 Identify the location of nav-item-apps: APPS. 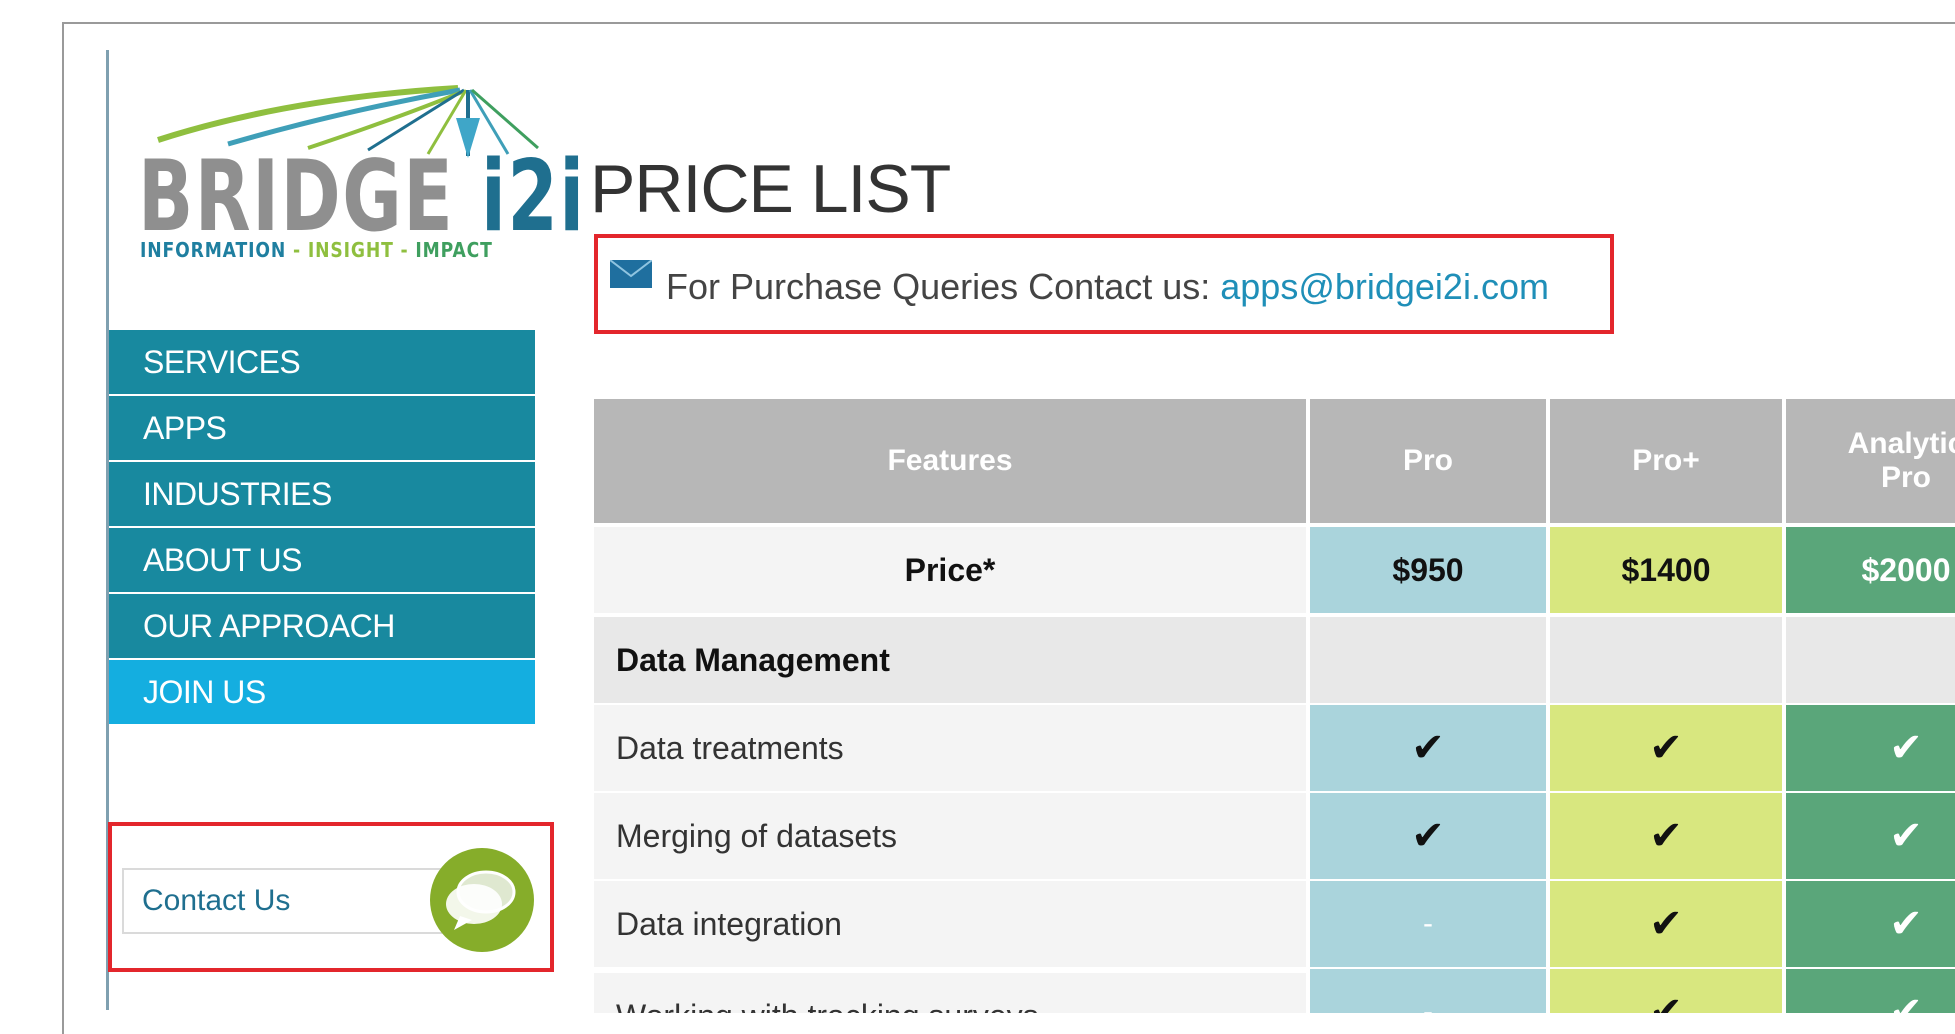
(322, 428).